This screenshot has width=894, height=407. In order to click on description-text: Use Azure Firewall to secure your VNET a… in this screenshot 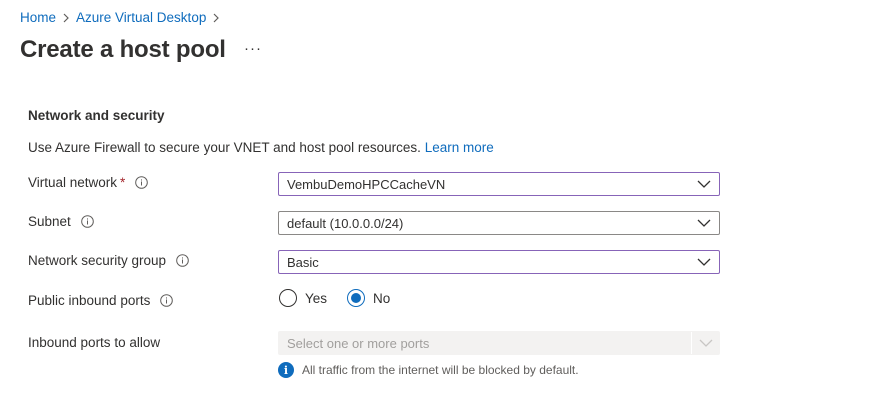, I will do `click(224, 147)`.